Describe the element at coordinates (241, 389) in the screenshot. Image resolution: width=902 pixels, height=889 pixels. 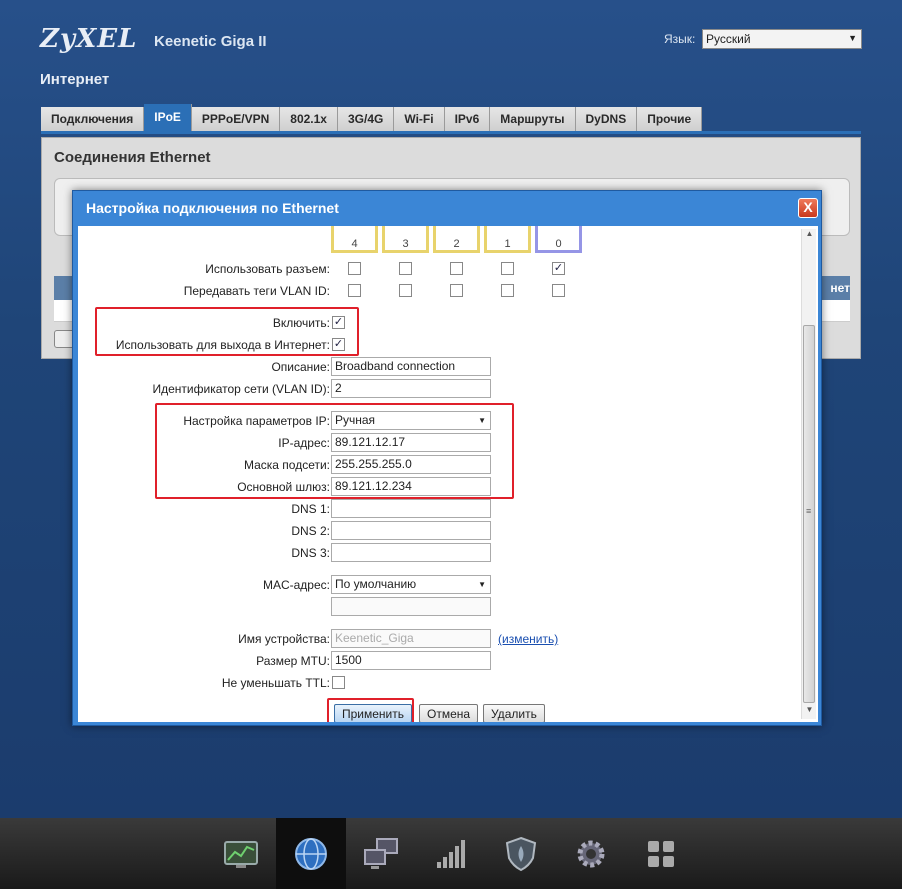
I see `vlan-id-label: Идентификатор сети (VLAN ID):` at that location.